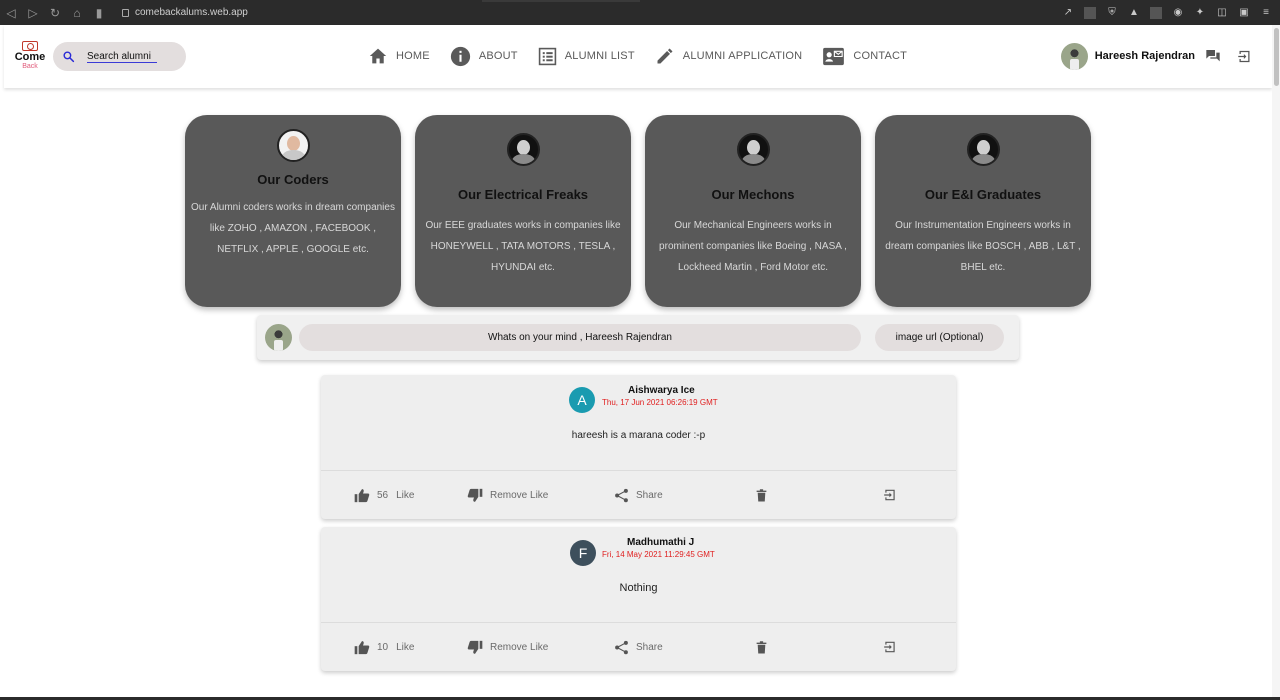 This screenshot has height=700, width=1280. Describe the element at coordinates (399, 56) in the screenshot. I see `nav-home: HOME` at that location.